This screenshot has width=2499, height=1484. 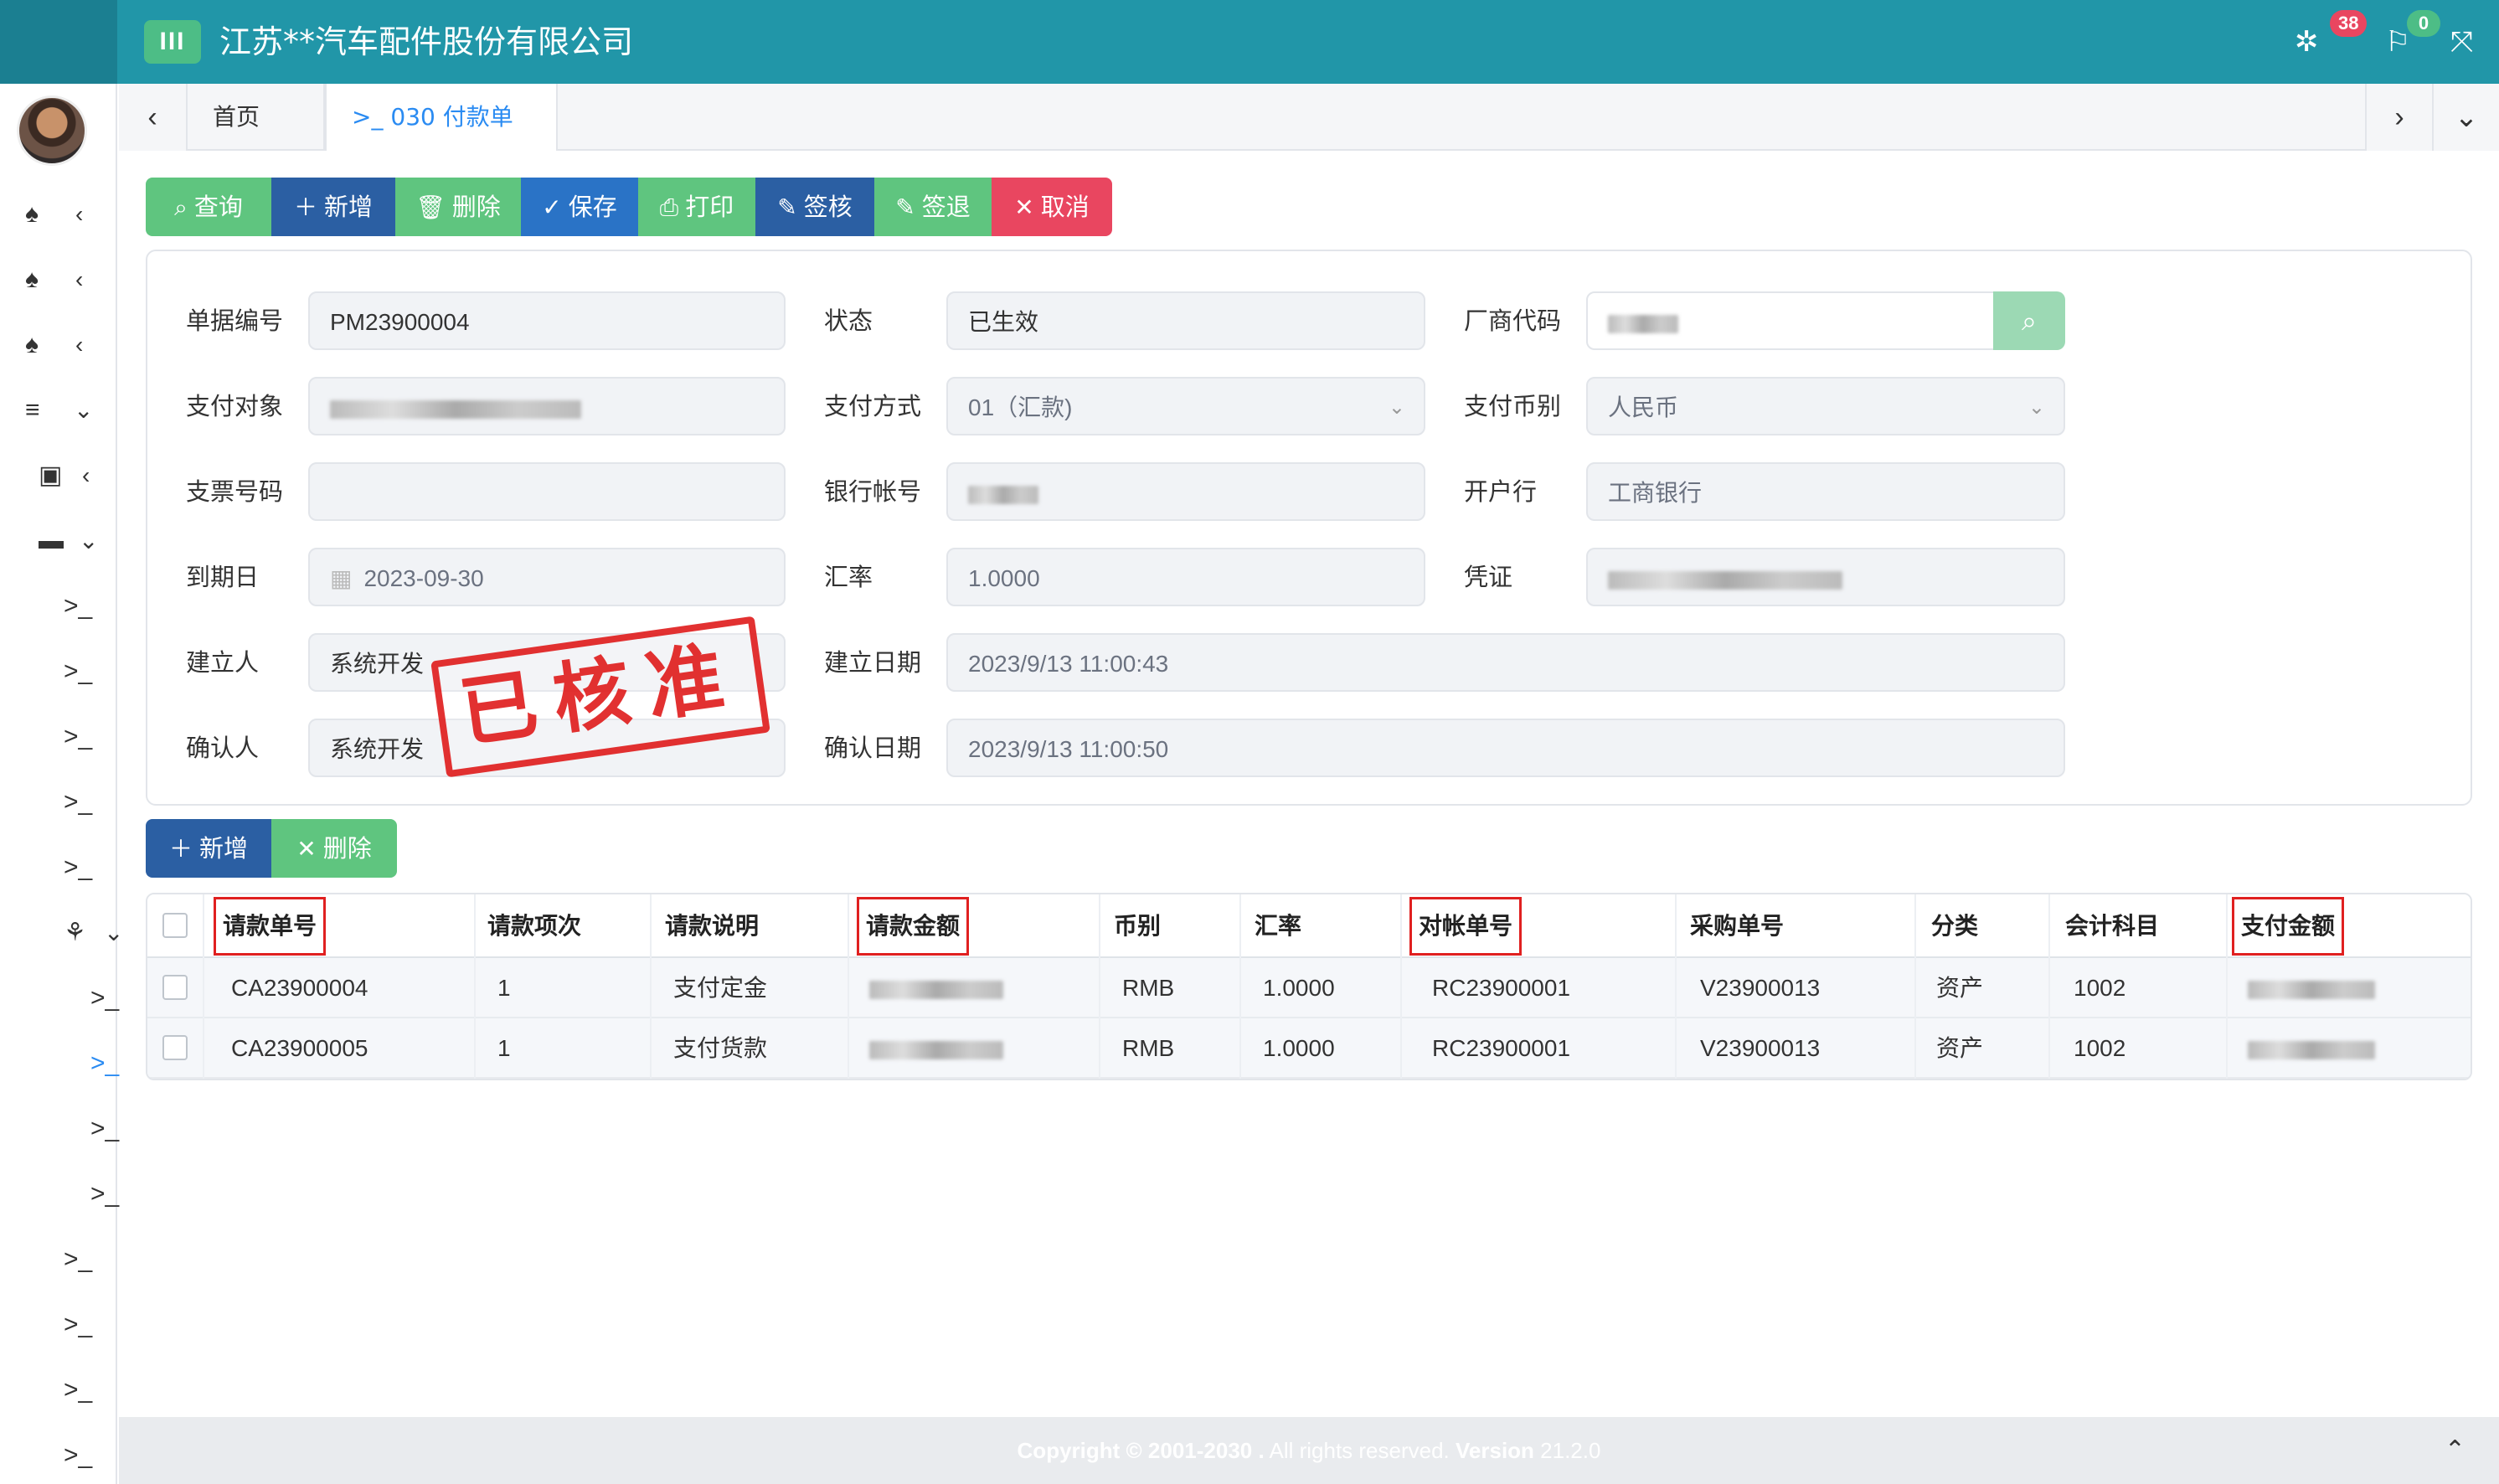 What do you see at coordinates (1792, 320) in the screenshot?
I see `vendor-code-field` at bounding box center [1792, 320].